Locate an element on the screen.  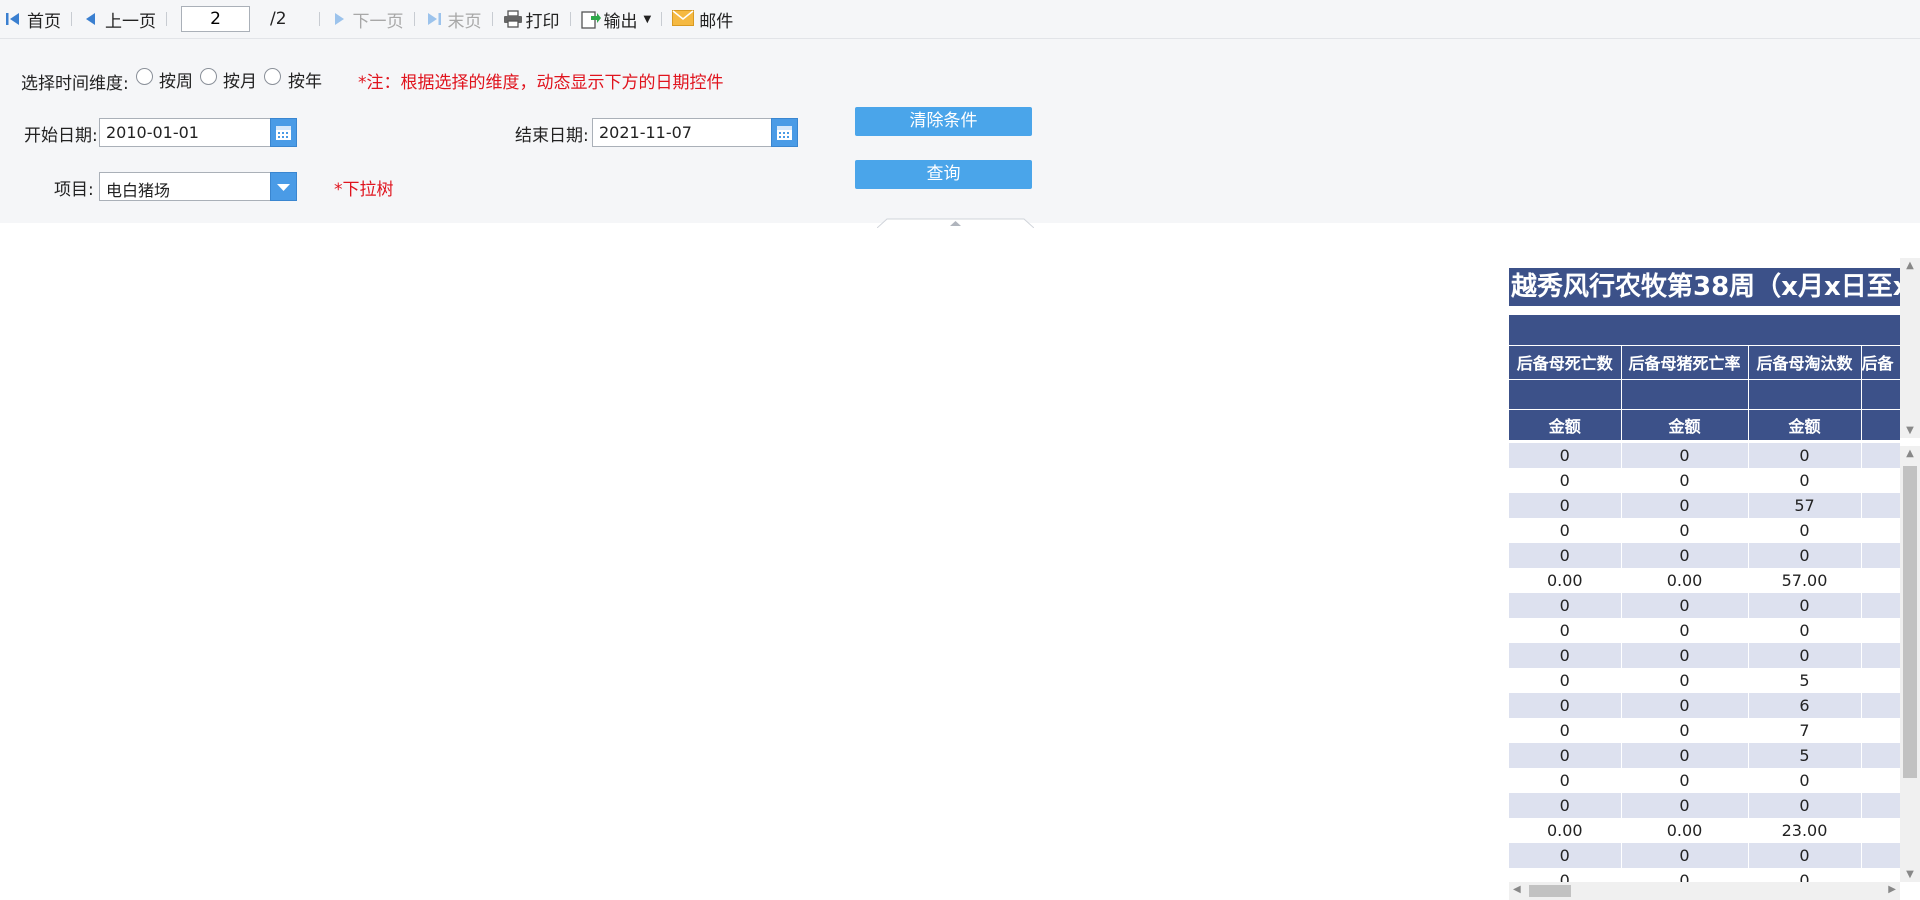
first-page-icon is located at coordinates (13, 19).